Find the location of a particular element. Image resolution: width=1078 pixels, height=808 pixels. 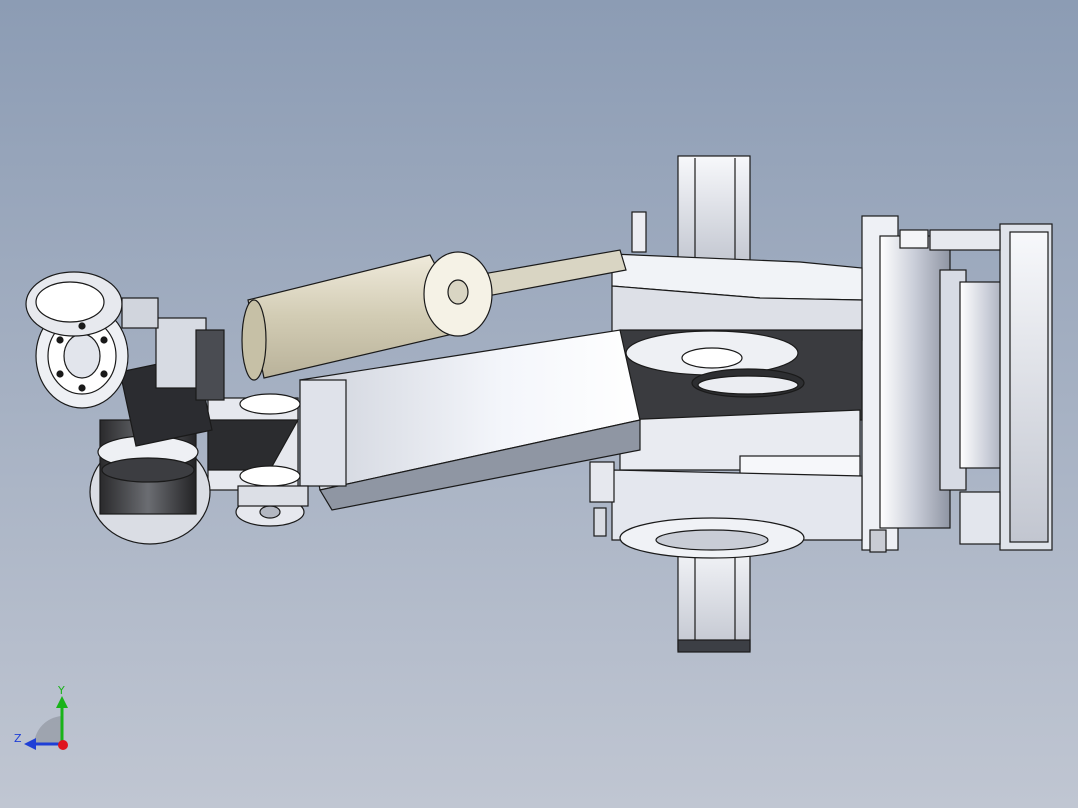

triad-plane-icon is located at coordinates (48, 730).